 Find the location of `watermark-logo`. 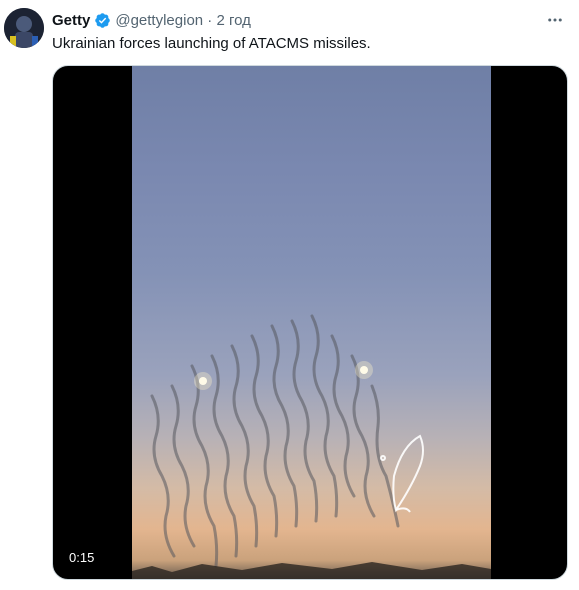

watermark-logo is located at coordinates (402, 473).